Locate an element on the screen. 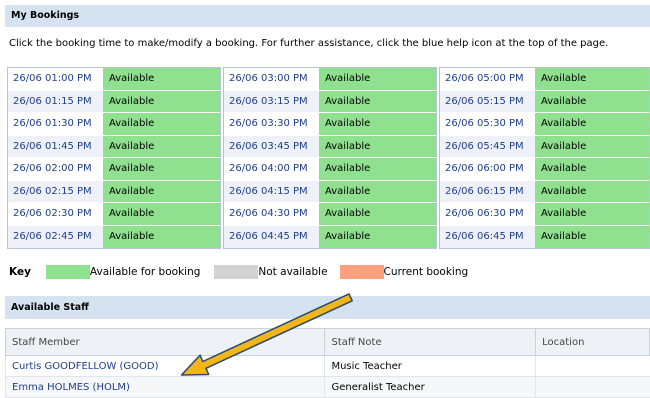  key-swatch-available is located at coordinates (67, 272).